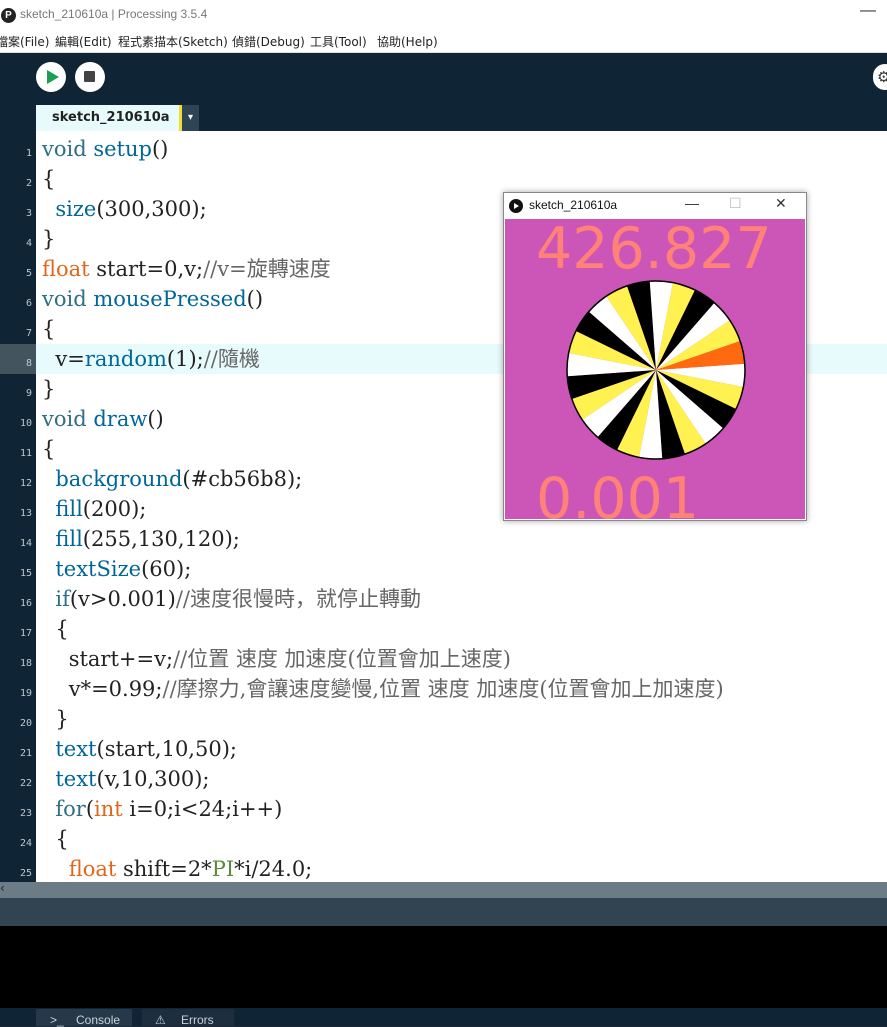 Image resolution: width=887 pixels, height=1027 pixels. What do you see at coordinates (164, 869) in the screenshot?
I see `code-token: shift=2*` at bounding box center [164, 869].